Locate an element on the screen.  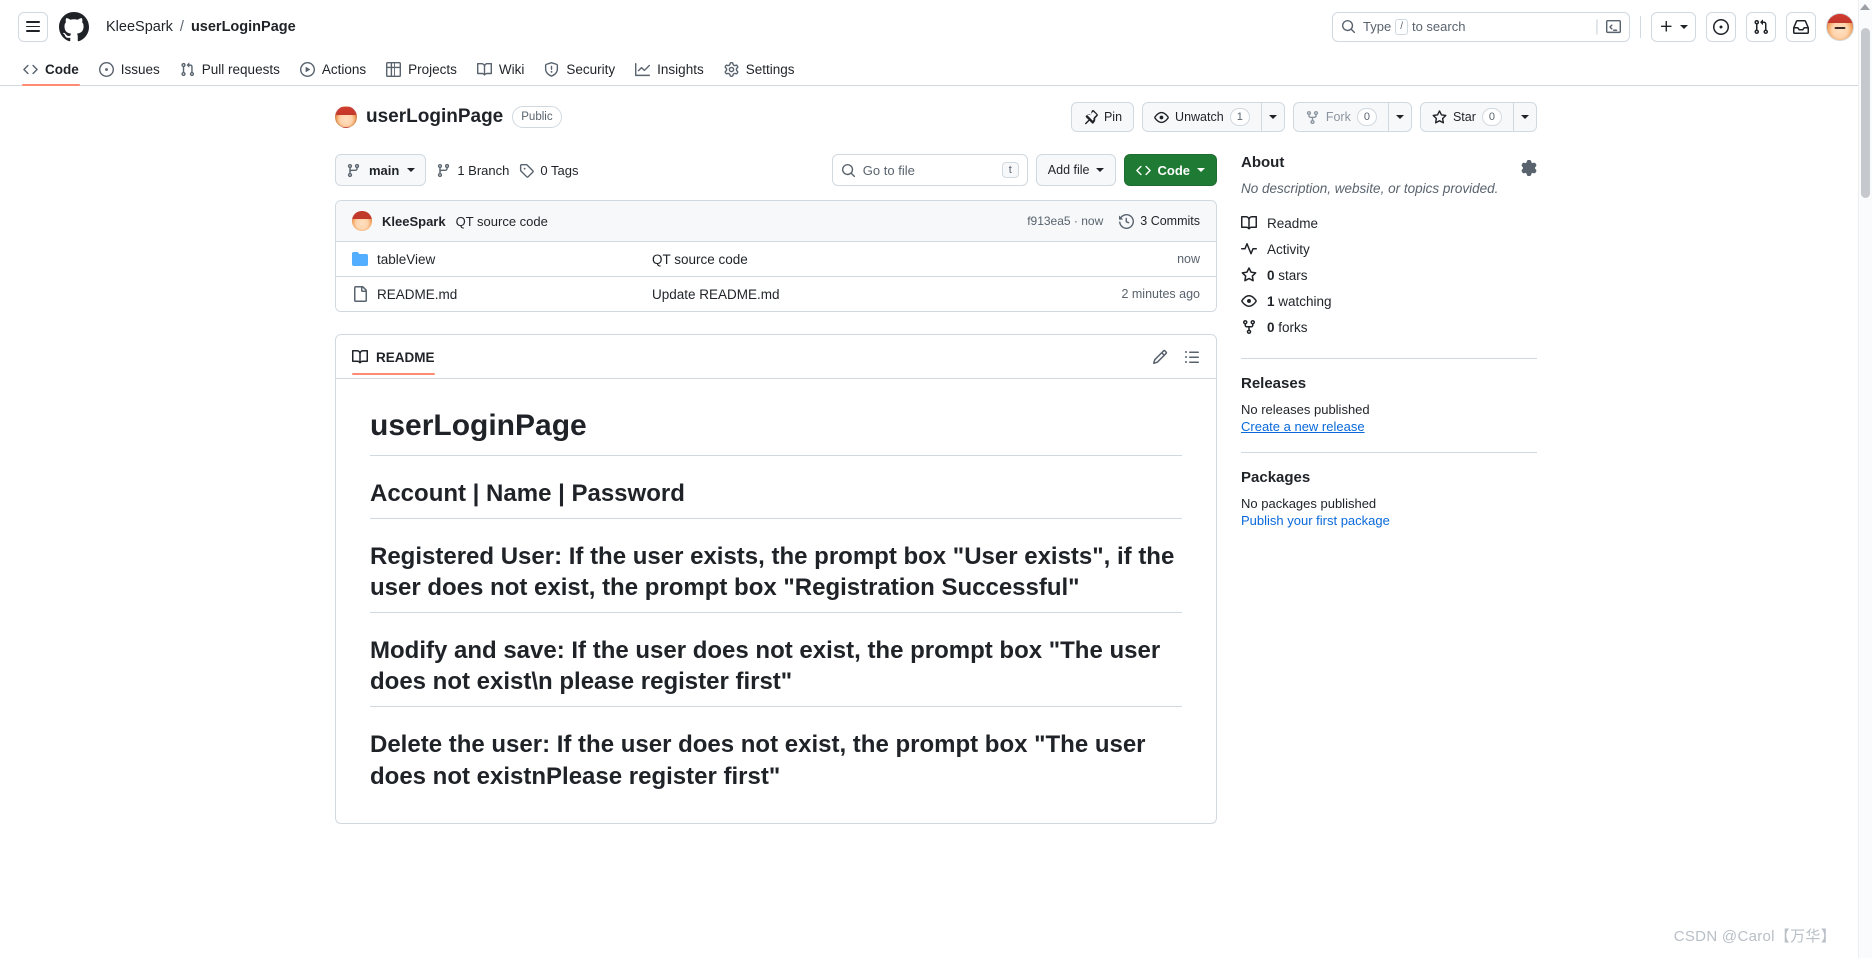
tab-code: Code is located at coordinates (51, 71).